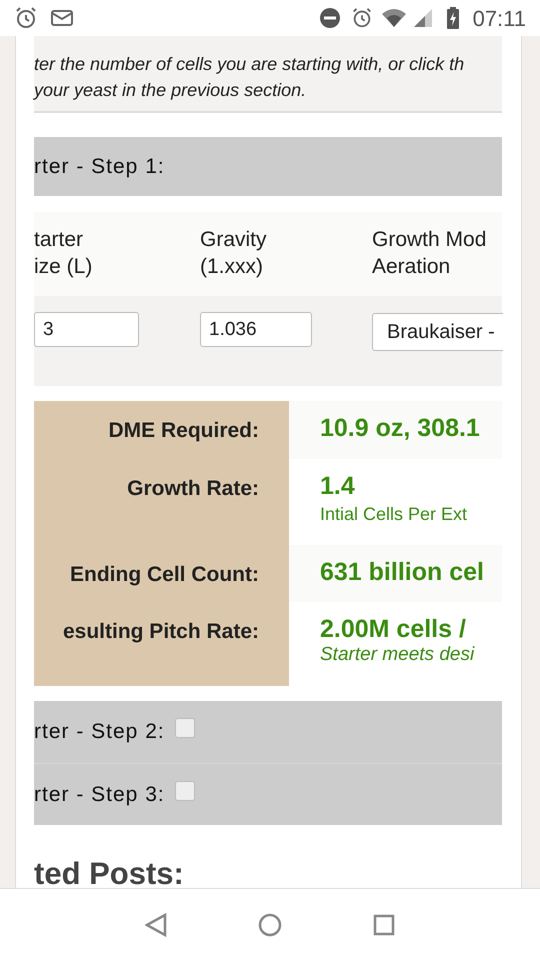 This screenshot has height=960, width=540. What do you see at coordinates (250, 64) in the screenshot?
I see `intro-text: ter the number of cells you are starting with, or click th` at bounding box center [250, 64].